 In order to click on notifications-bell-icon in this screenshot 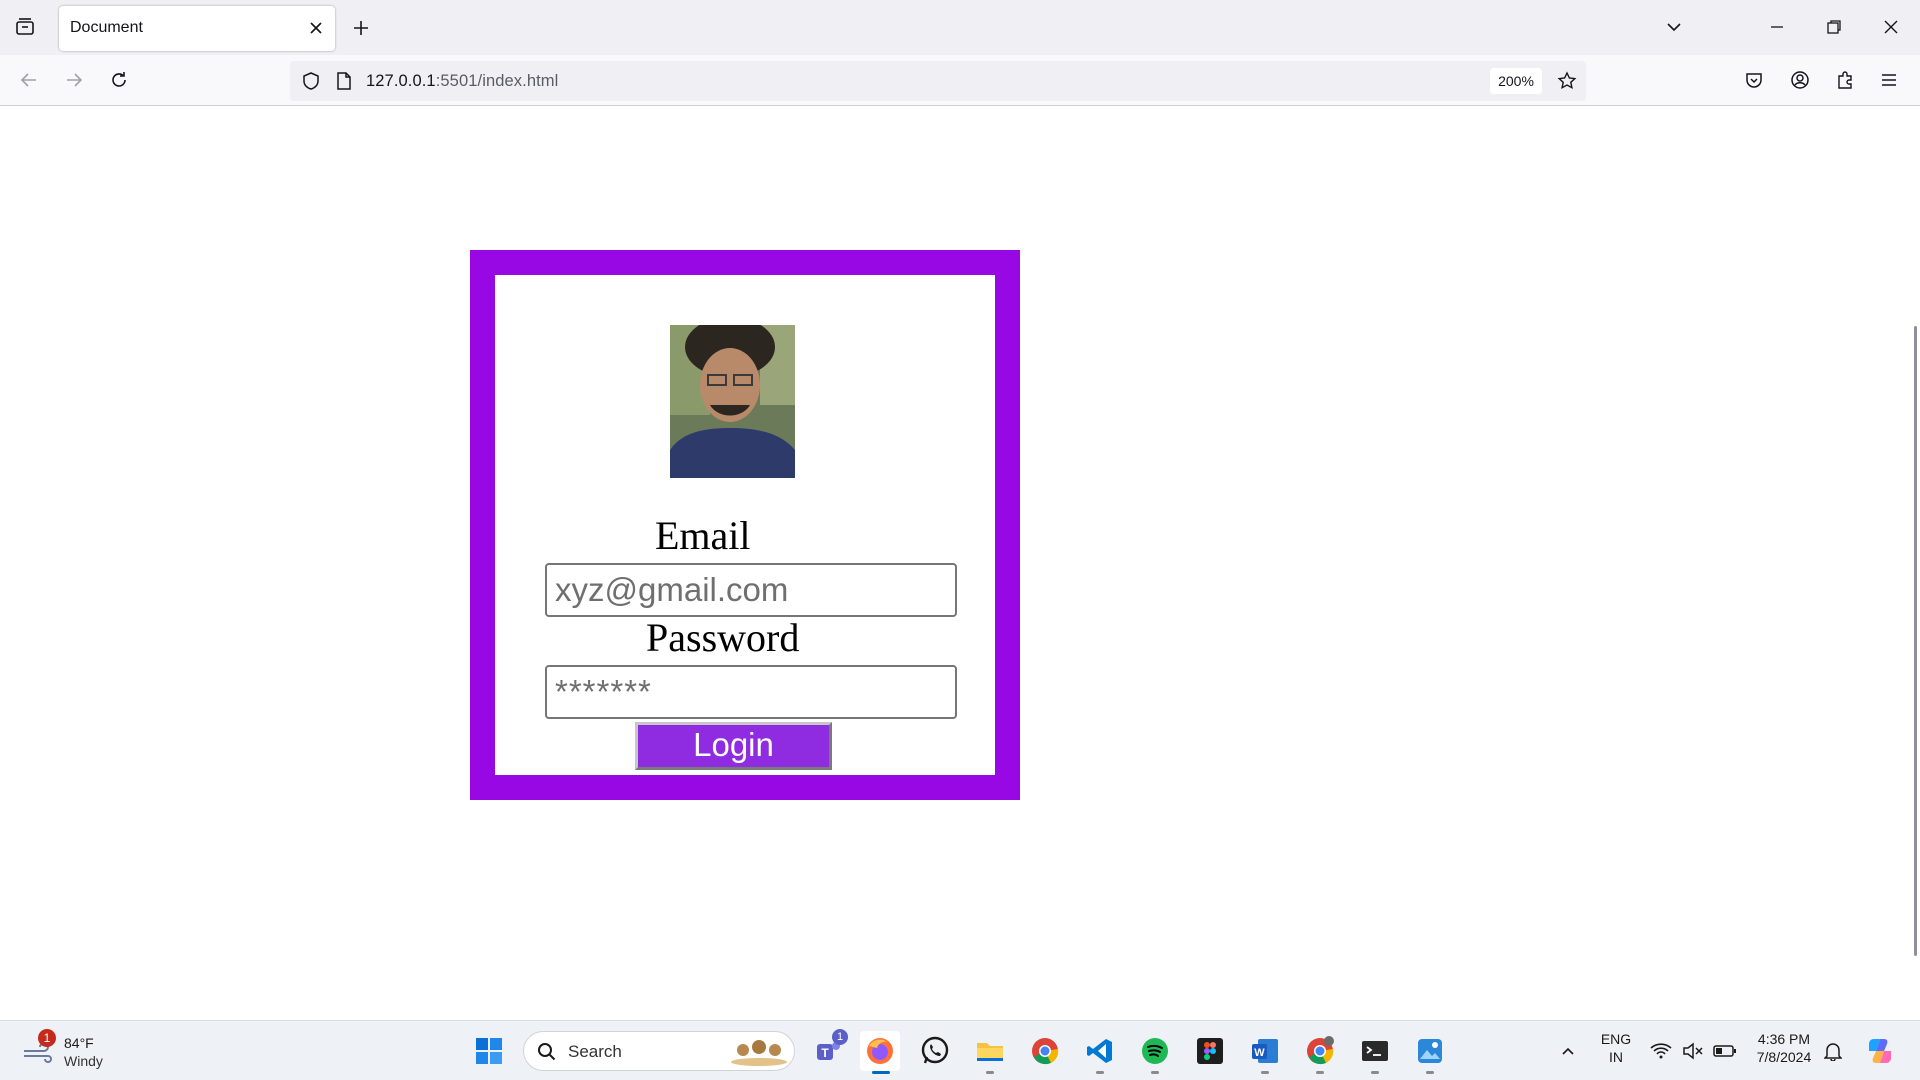, I will do `click(1833, 1051)`.